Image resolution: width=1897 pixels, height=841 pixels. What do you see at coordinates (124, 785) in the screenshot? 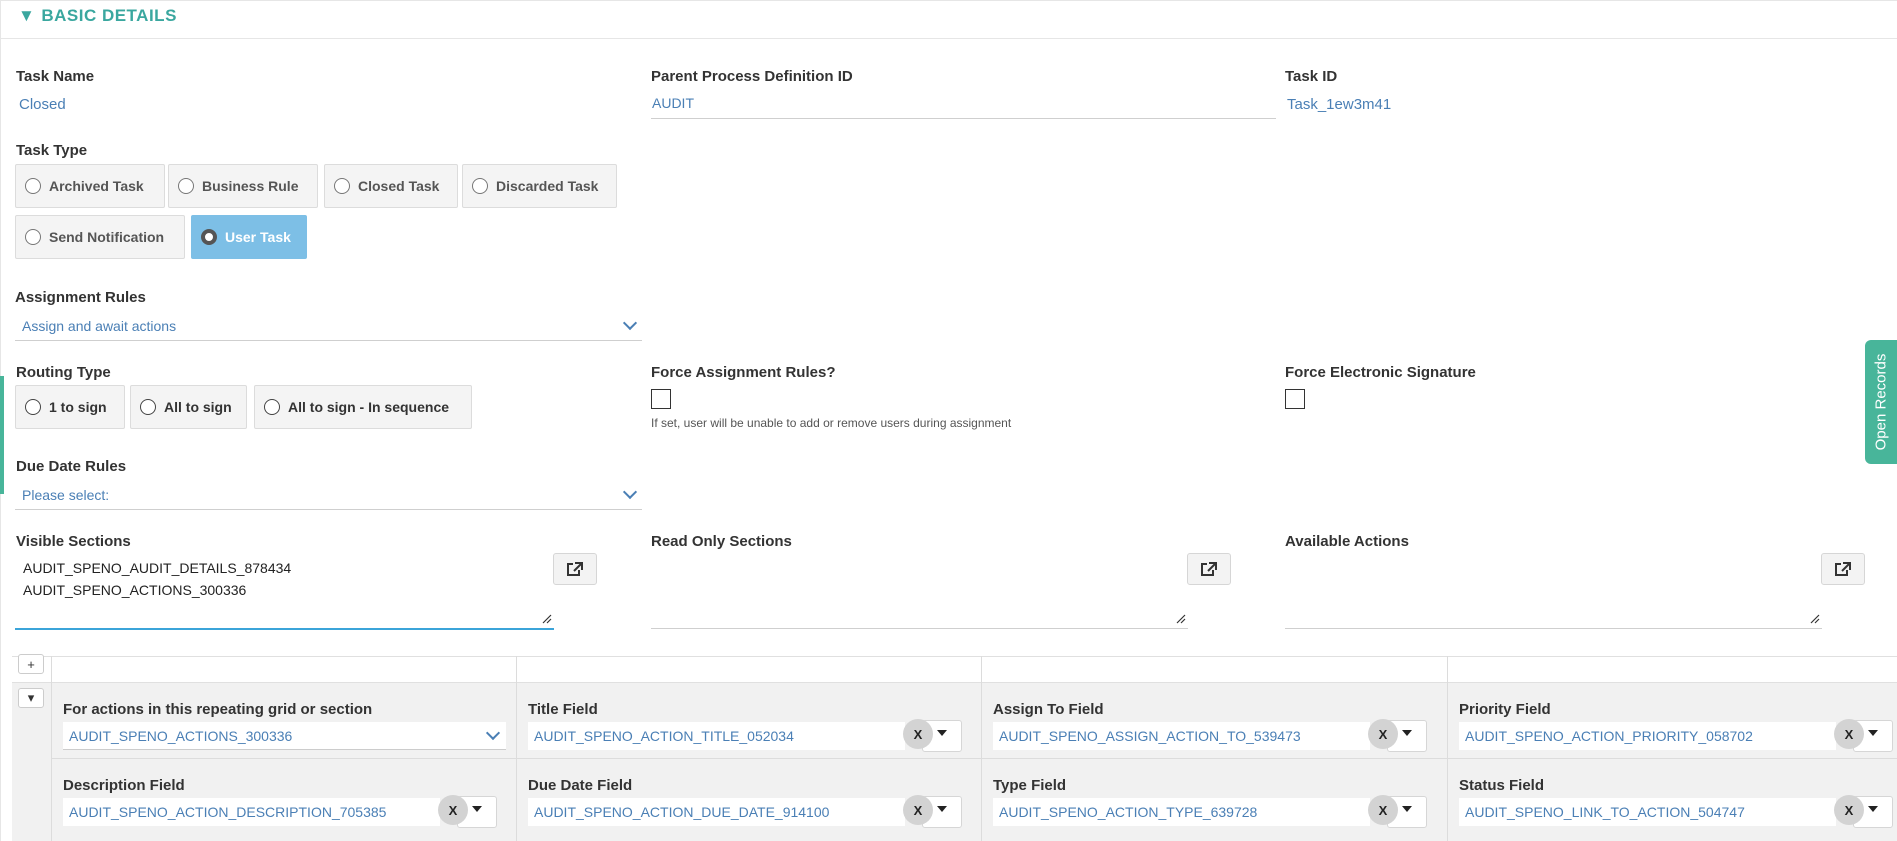
I see `description-field-label: Description Field` at bounding box center [124, 785].